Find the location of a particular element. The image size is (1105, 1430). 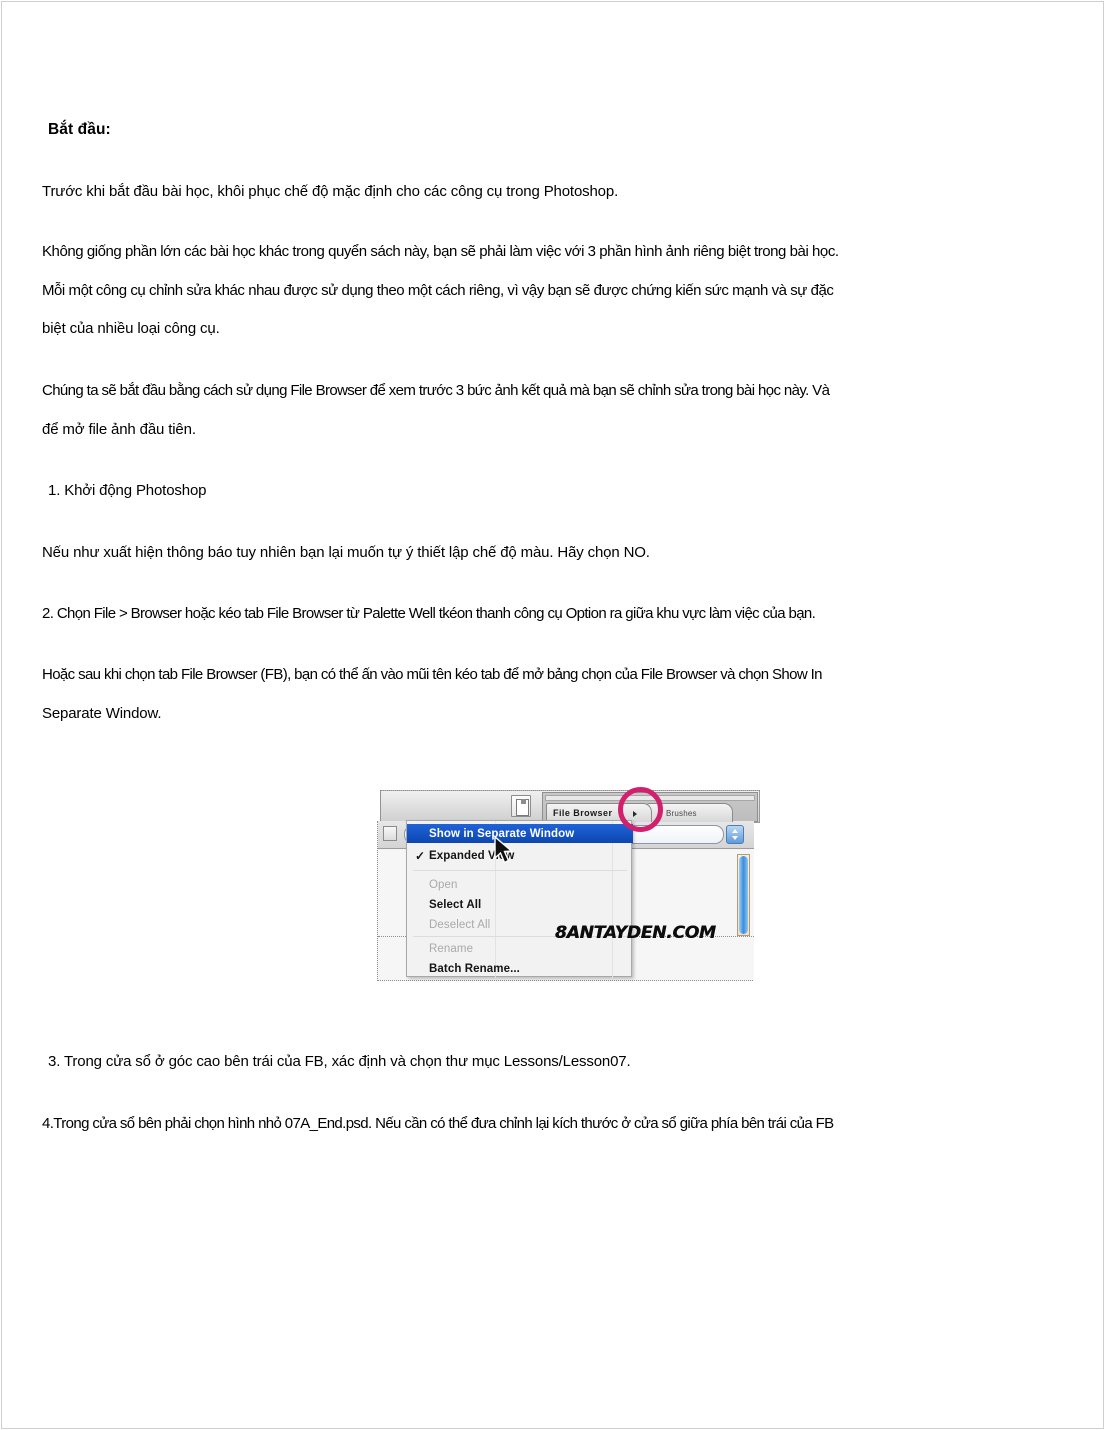

path-stepper-icon is located at coordinates (735, 835).